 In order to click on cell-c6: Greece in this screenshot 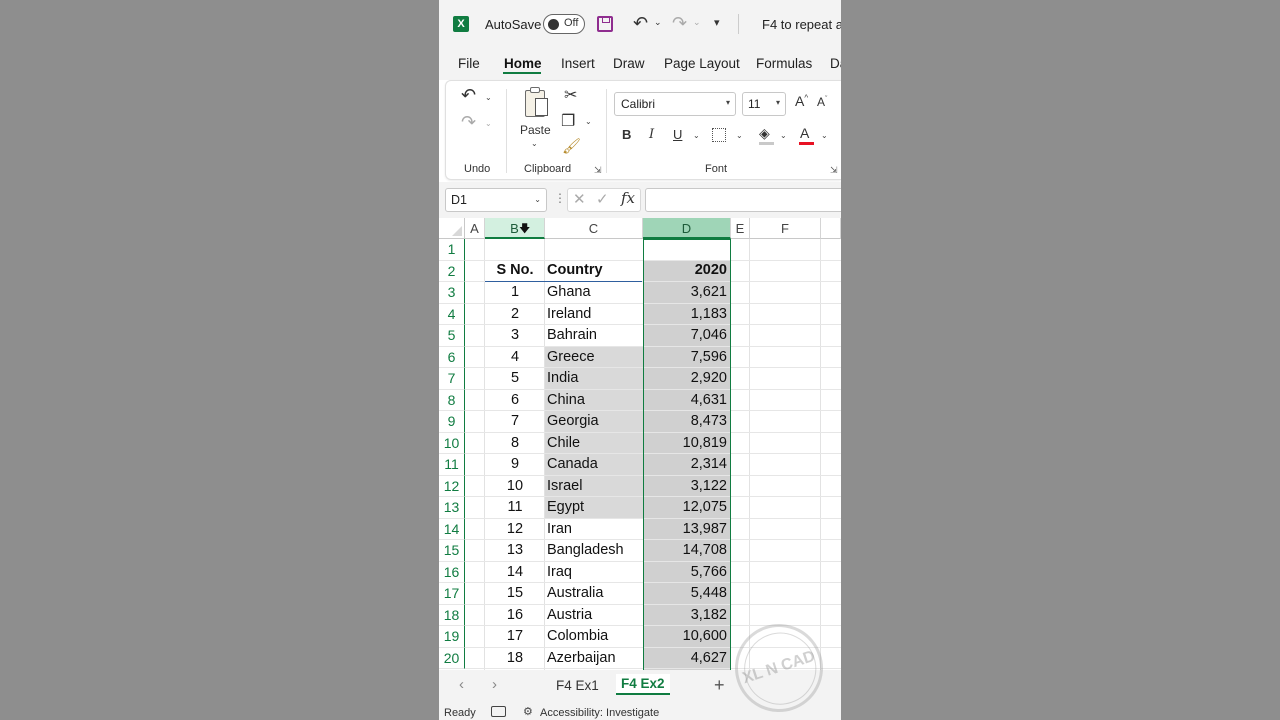, I will do `click(595, 358)`.